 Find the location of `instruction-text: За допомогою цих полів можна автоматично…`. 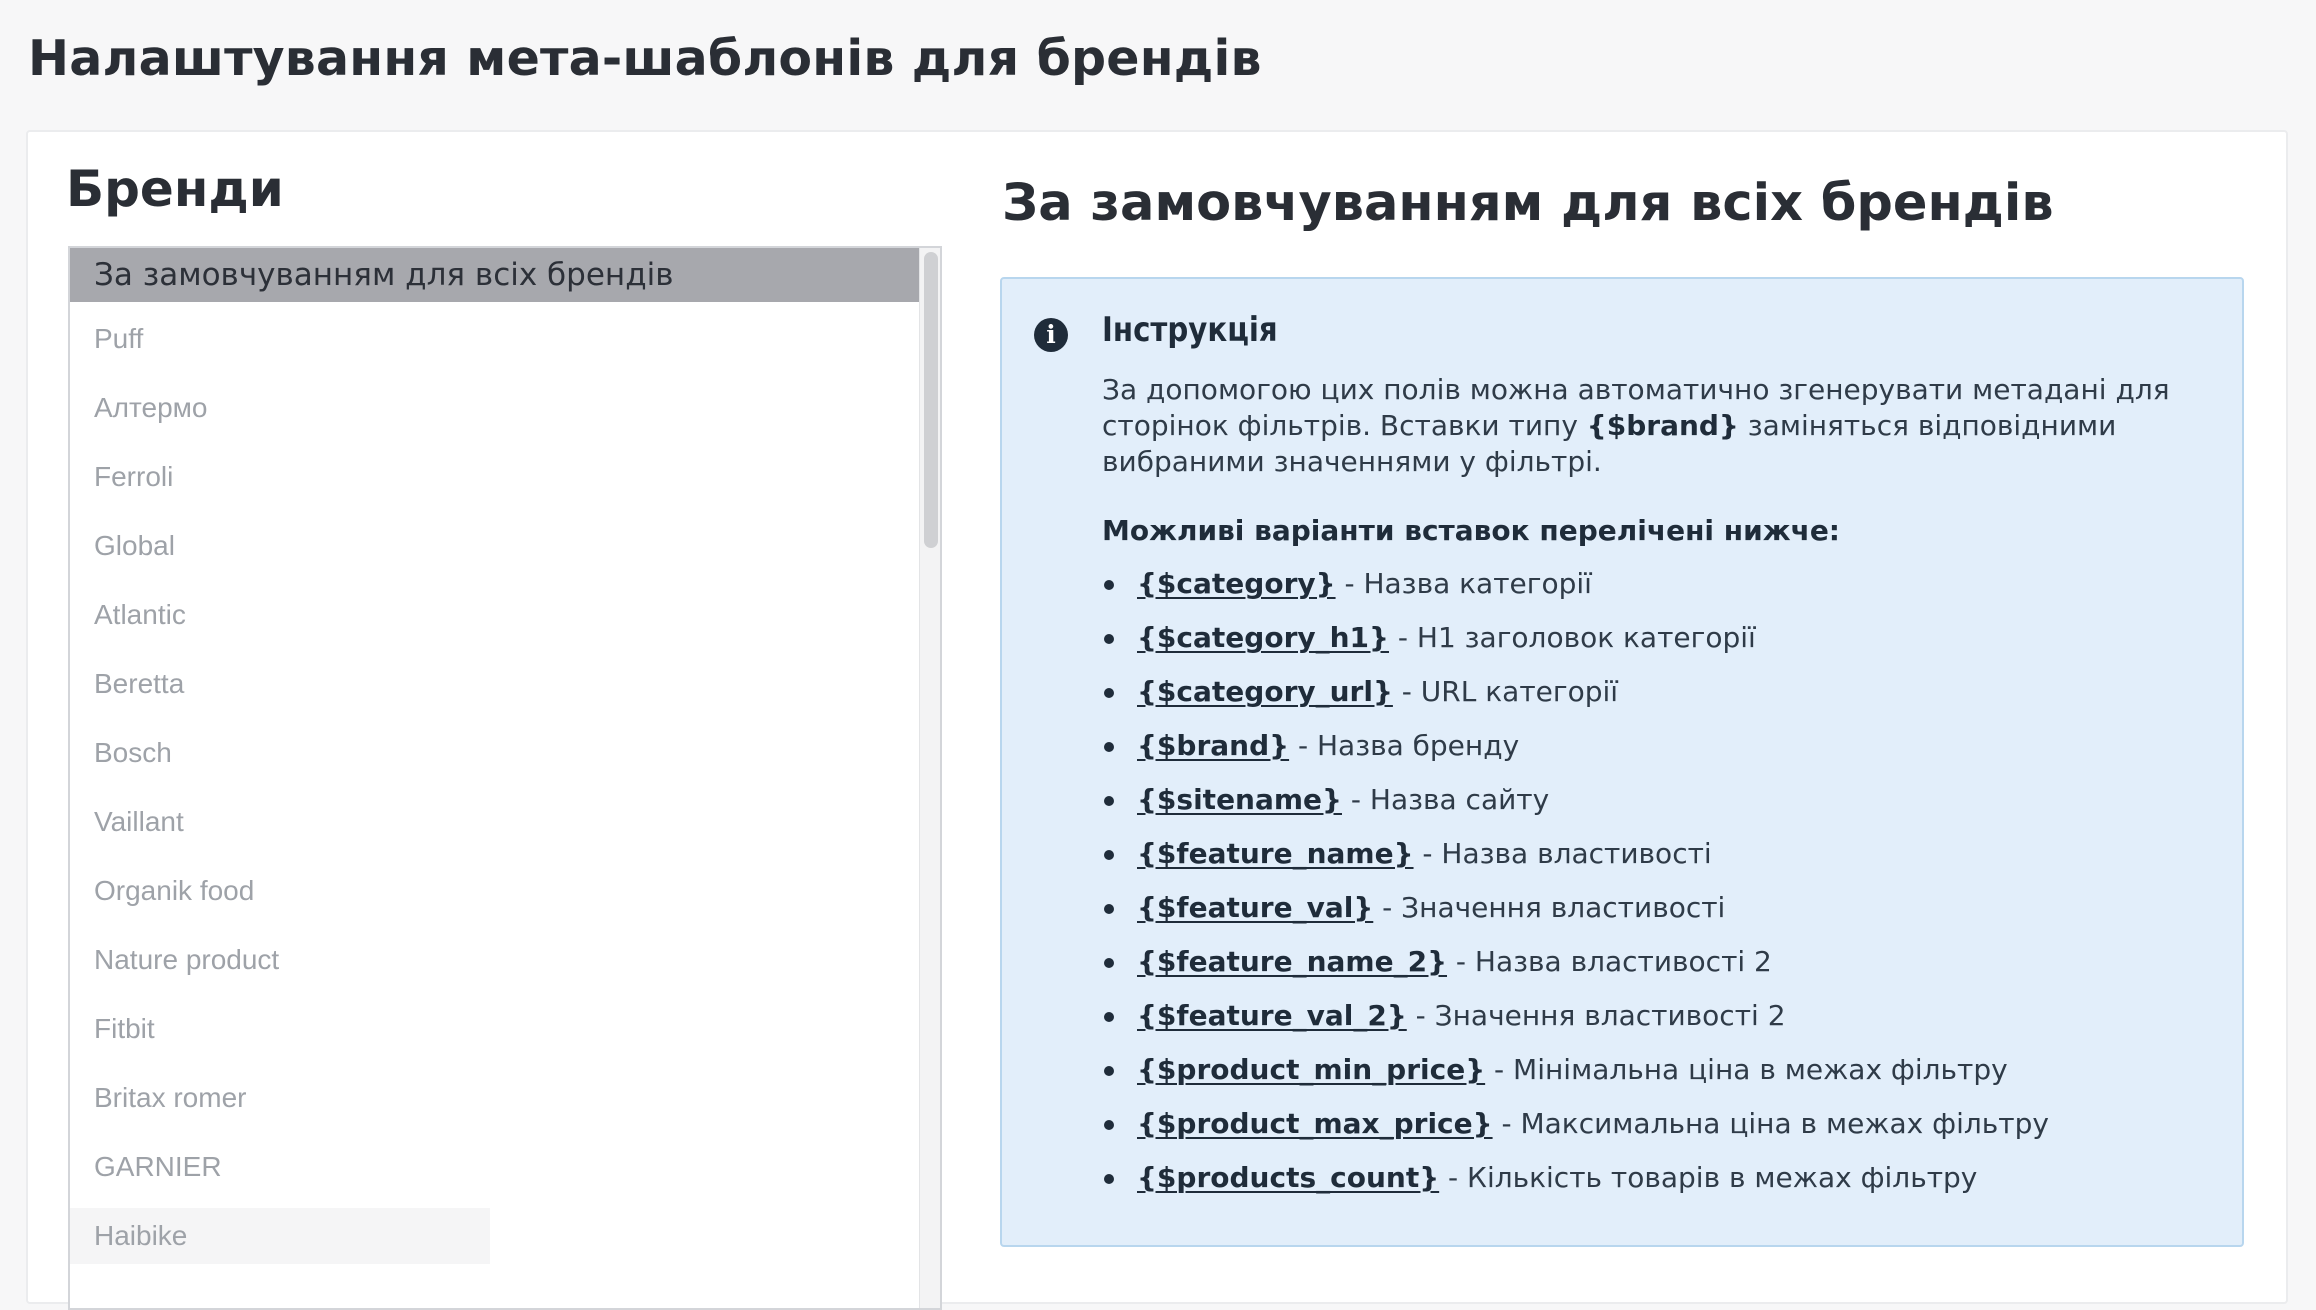

instruction-text: За допомогою цих полів можна автоматично… is located at coordinates (1662, 426).